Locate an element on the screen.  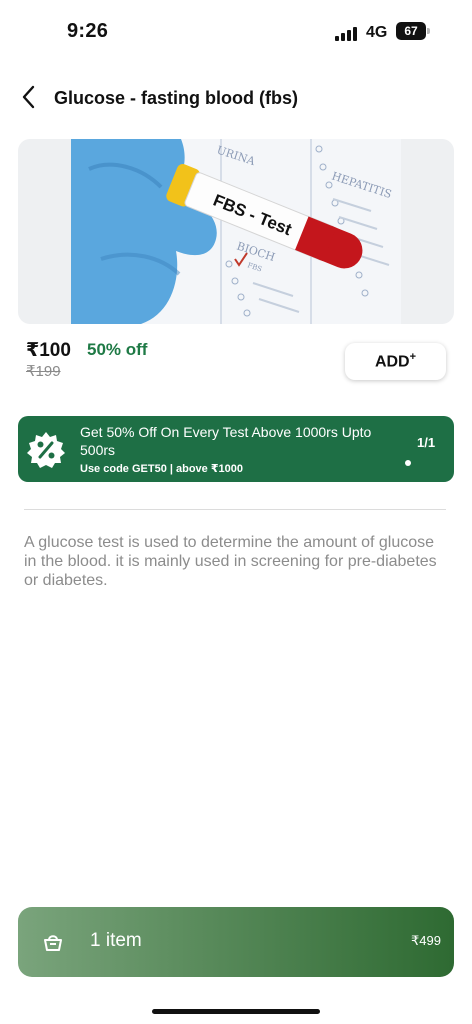
add-button: ADD+ is located at coordinates (395, 361).